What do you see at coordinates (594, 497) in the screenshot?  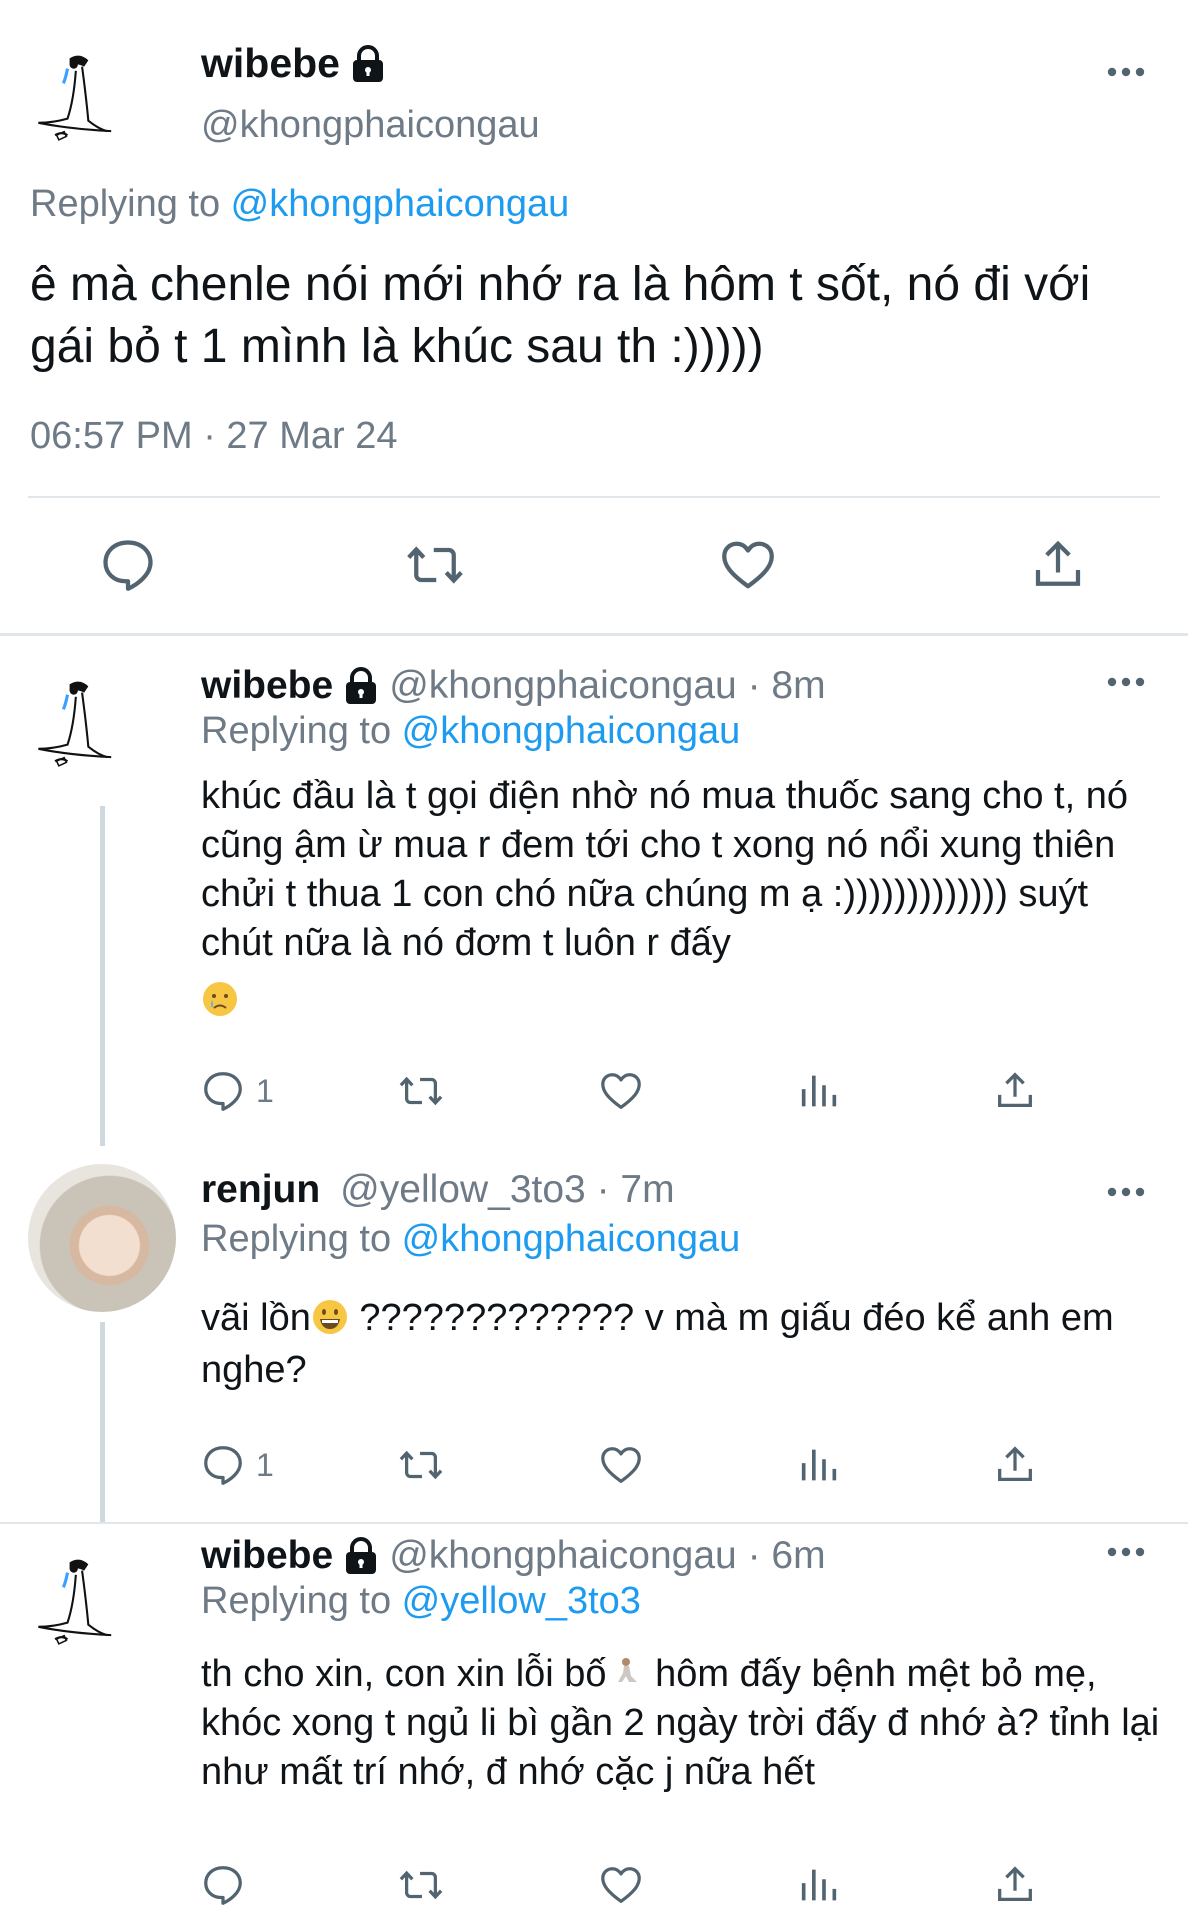 I see `divider` at bounding box center [594, 497].